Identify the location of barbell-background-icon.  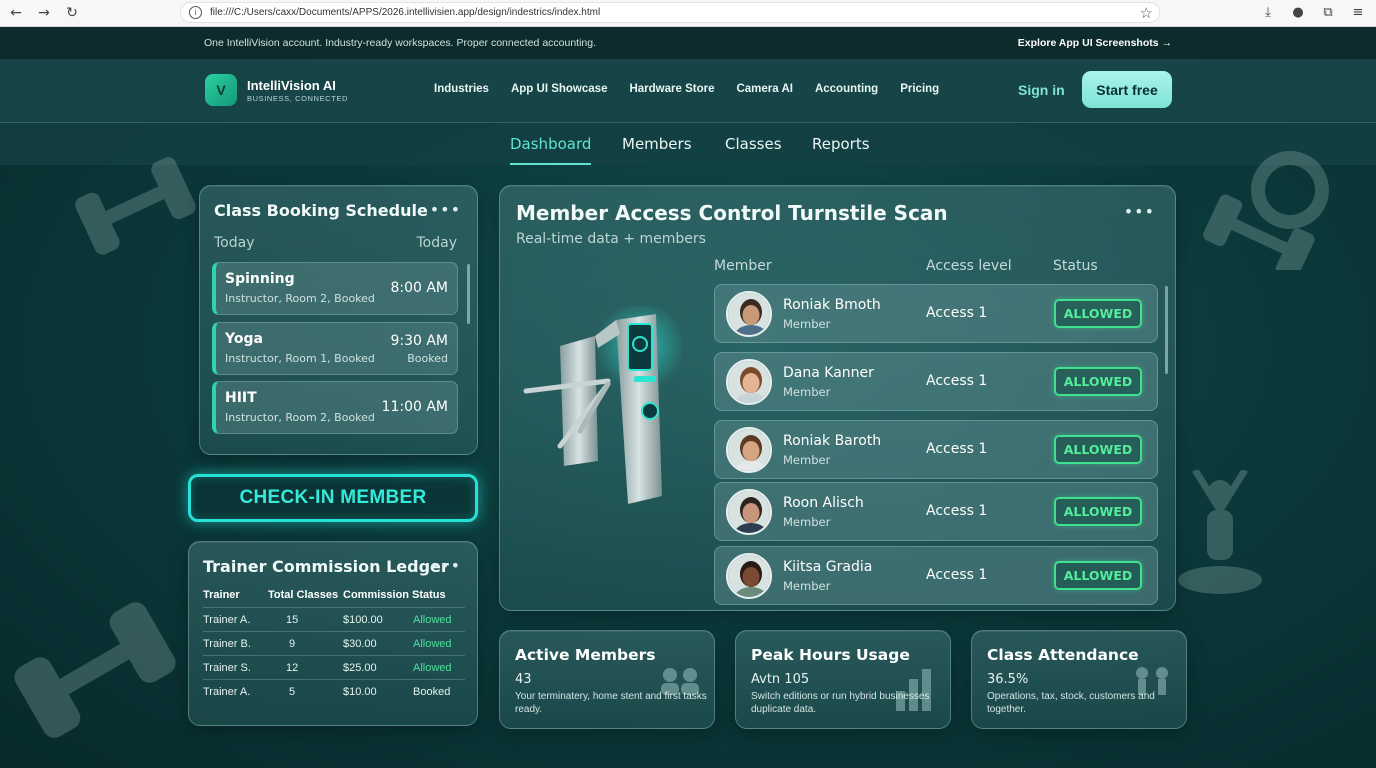
(1266, 210).